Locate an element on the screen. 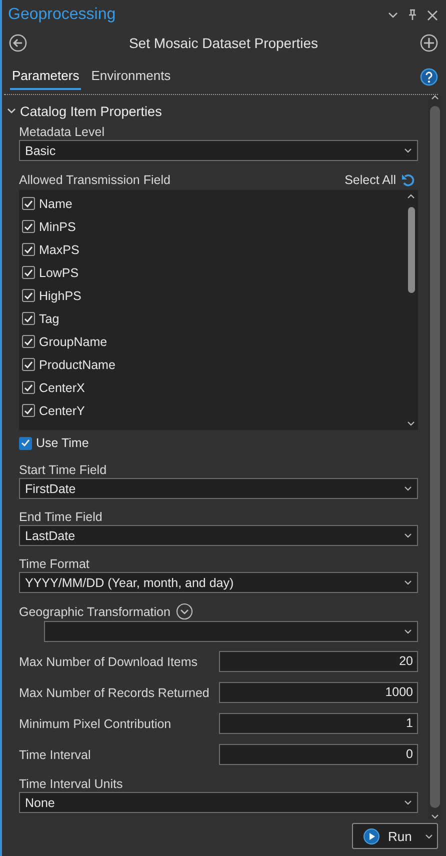 This screenshot has height=856, width=446. checkbox-label: Tag is located at coordinates (49, 319).